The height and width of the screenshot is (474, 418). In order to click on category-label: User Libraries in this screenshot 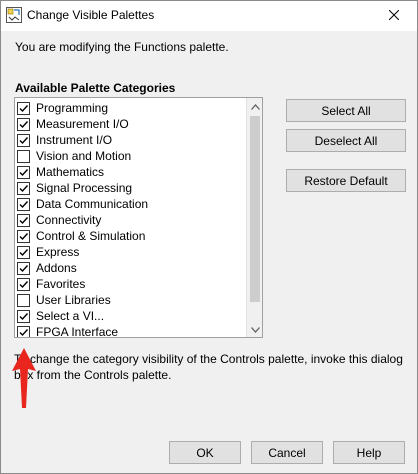, I will do `click(73, 300)`.